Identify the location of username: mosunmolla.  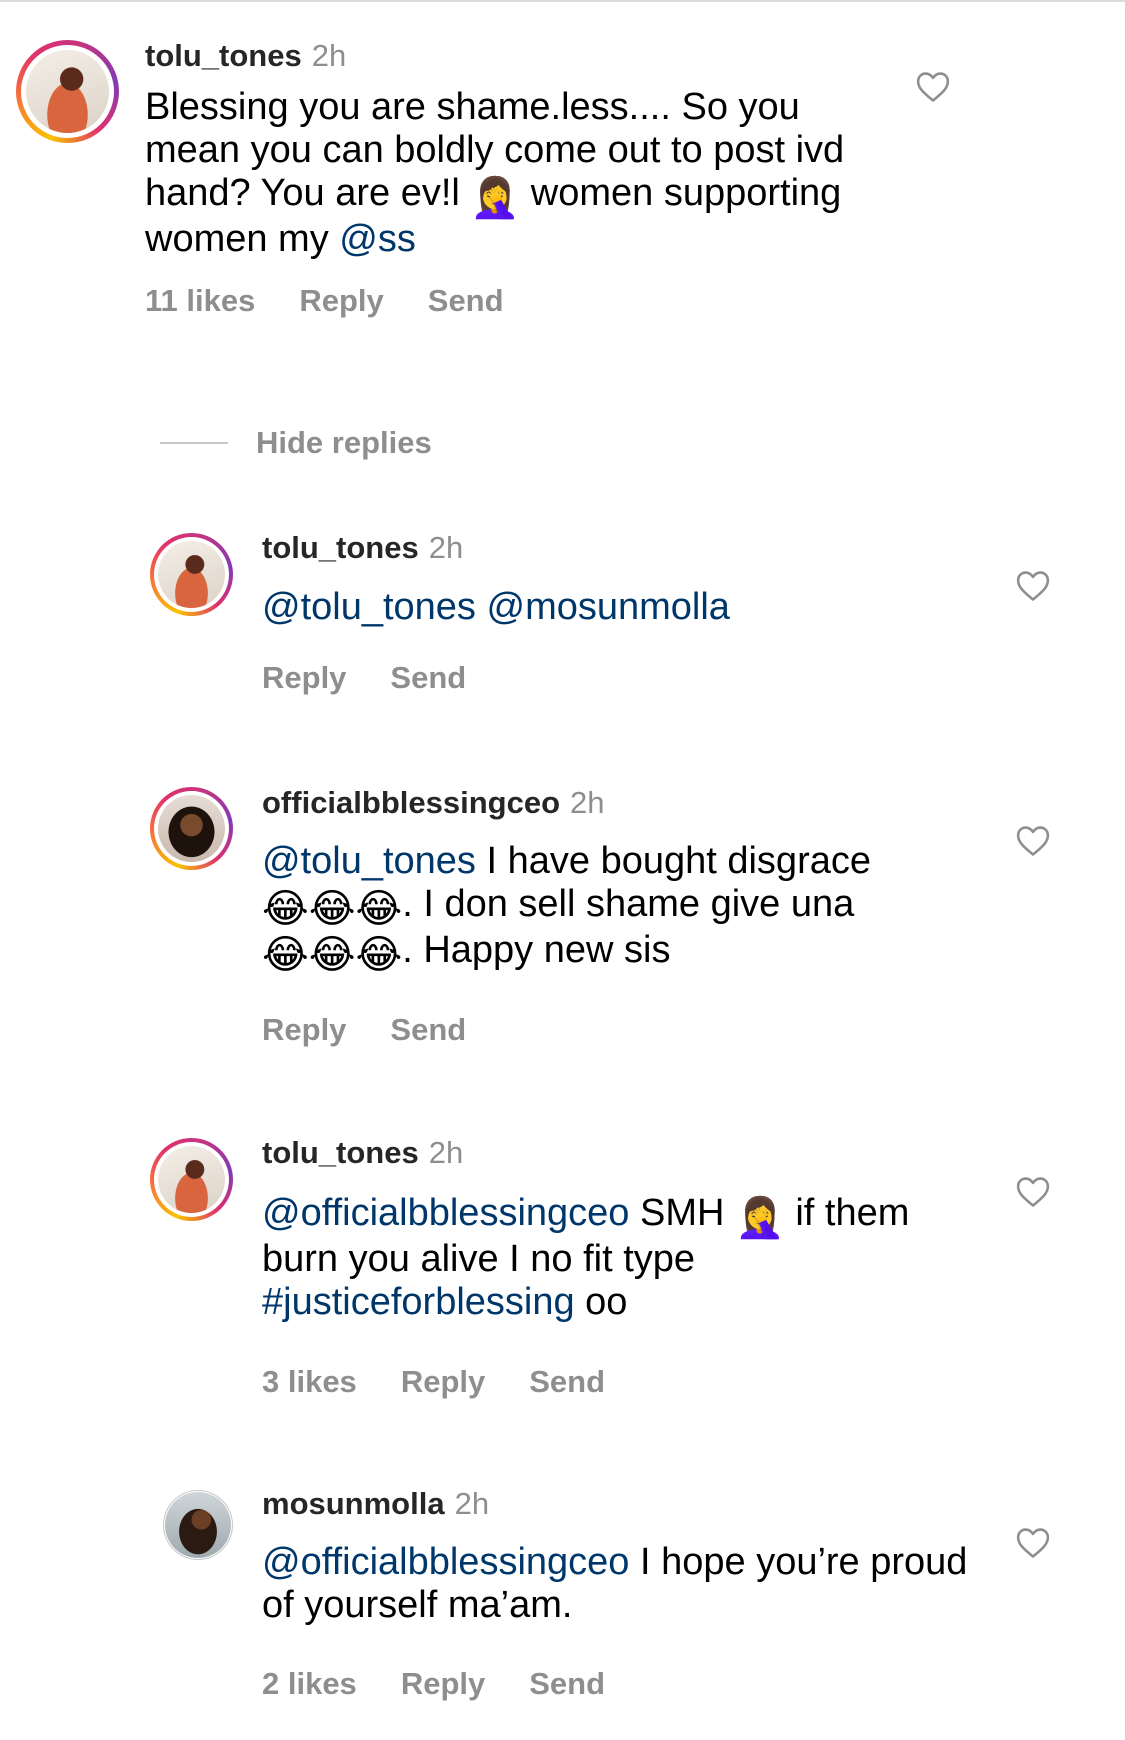
(353, 1503).